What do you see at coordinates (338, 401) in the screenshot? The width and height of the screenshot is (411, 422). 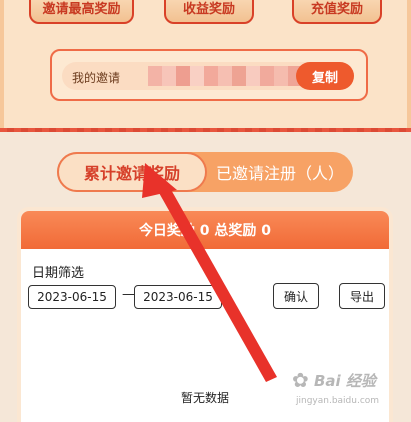 I see `watermark-url: jingyan.baidu.com` at bounding box center [338, 401].